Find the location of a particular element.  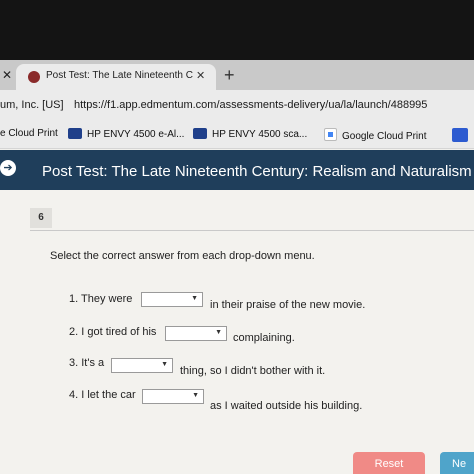

bookmark-label: e Cloud Print is located at coordinates (29, 133).